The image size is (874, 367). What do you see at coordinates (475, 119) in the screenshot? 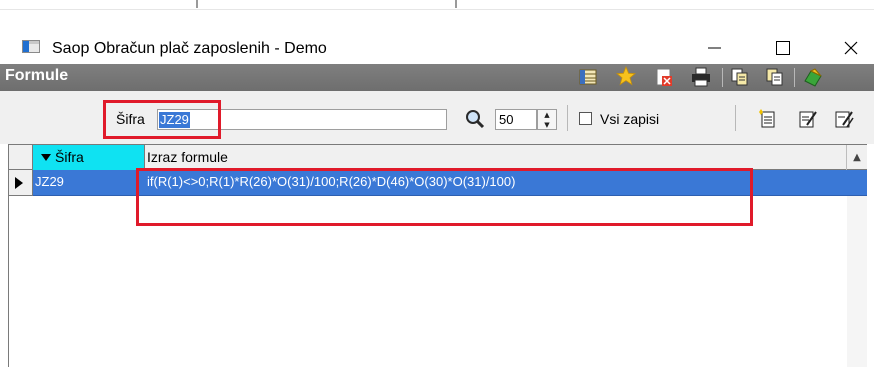
I see `magnifier-icon` at bounding box center [475, 119].